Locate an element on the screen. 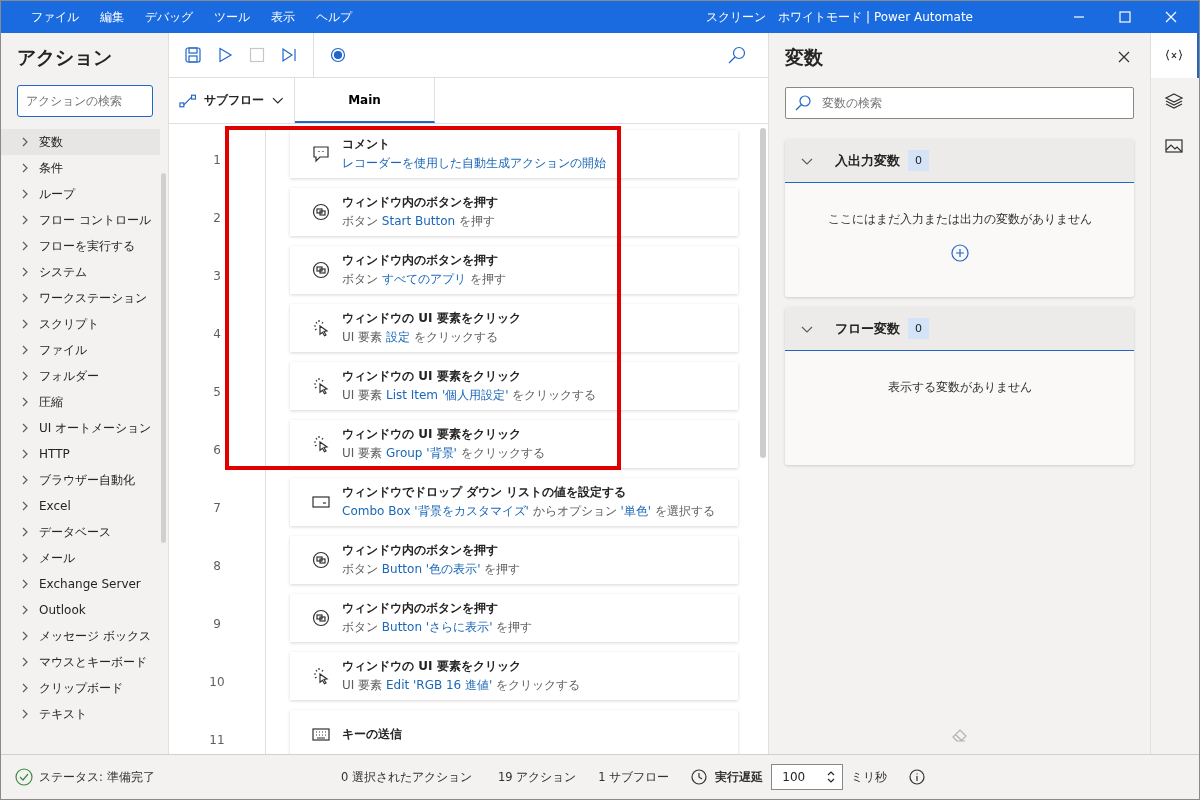 This screenshot has width=1200, height=800. action-category: Excel is located at coordinates (80, 506).